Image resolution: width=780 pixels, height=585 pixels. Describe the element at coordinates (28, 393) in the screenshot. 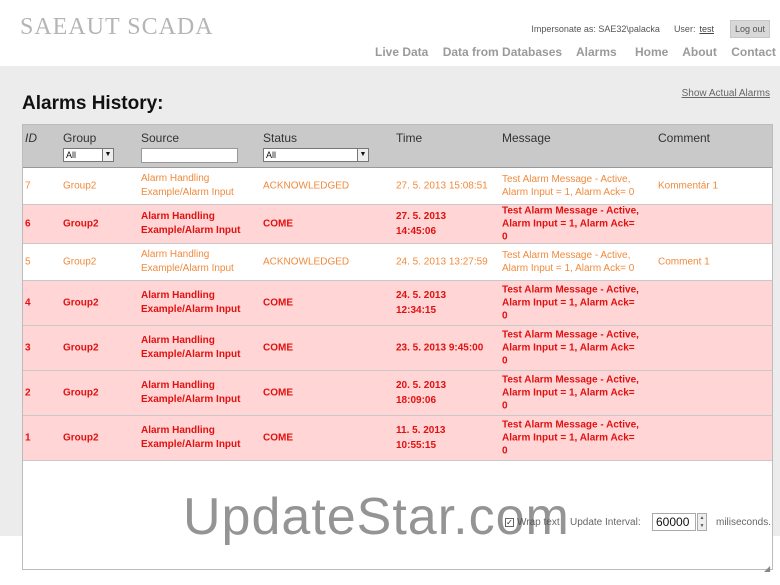

I see `cell-id-line: 2` at that location.